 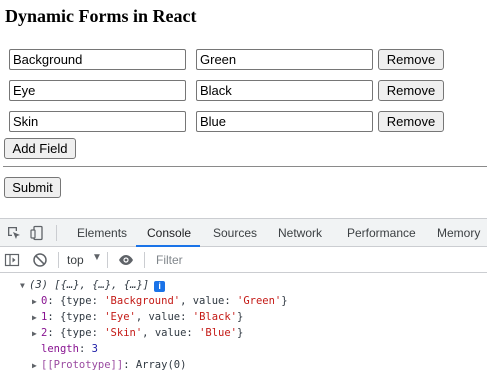 What do you see at coordinates (38, 233) in the screenshot?
I see `device-toolbar-icon` at bounding box center [38, 233].